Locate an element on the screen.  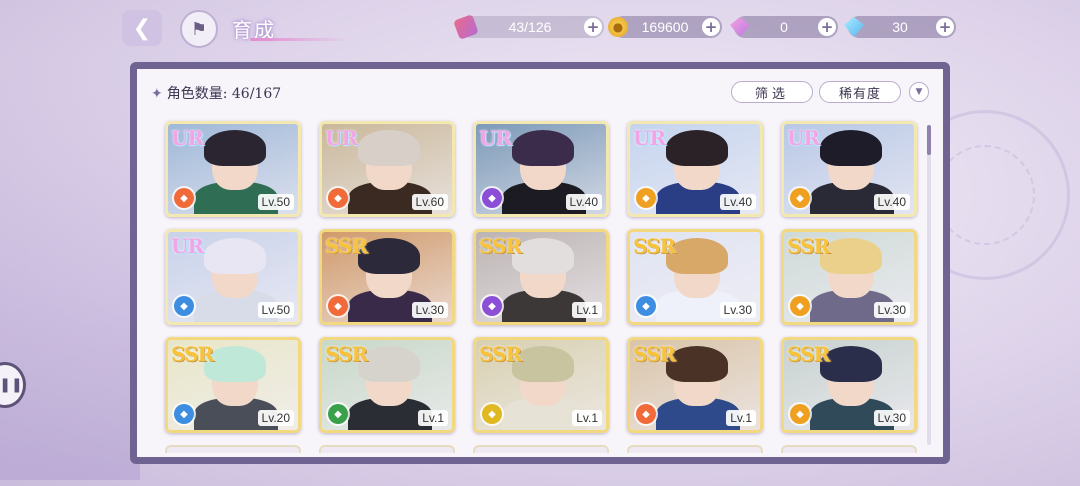
resource-candy-value: 43/126 is located at coordinates (530, 27).